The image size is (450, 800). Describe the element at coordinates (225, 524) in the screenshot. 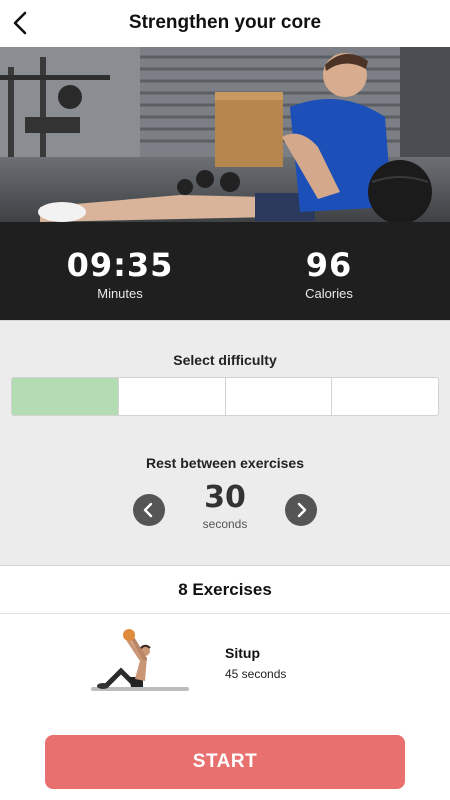

I see `rest-unit: seconds` at that location.